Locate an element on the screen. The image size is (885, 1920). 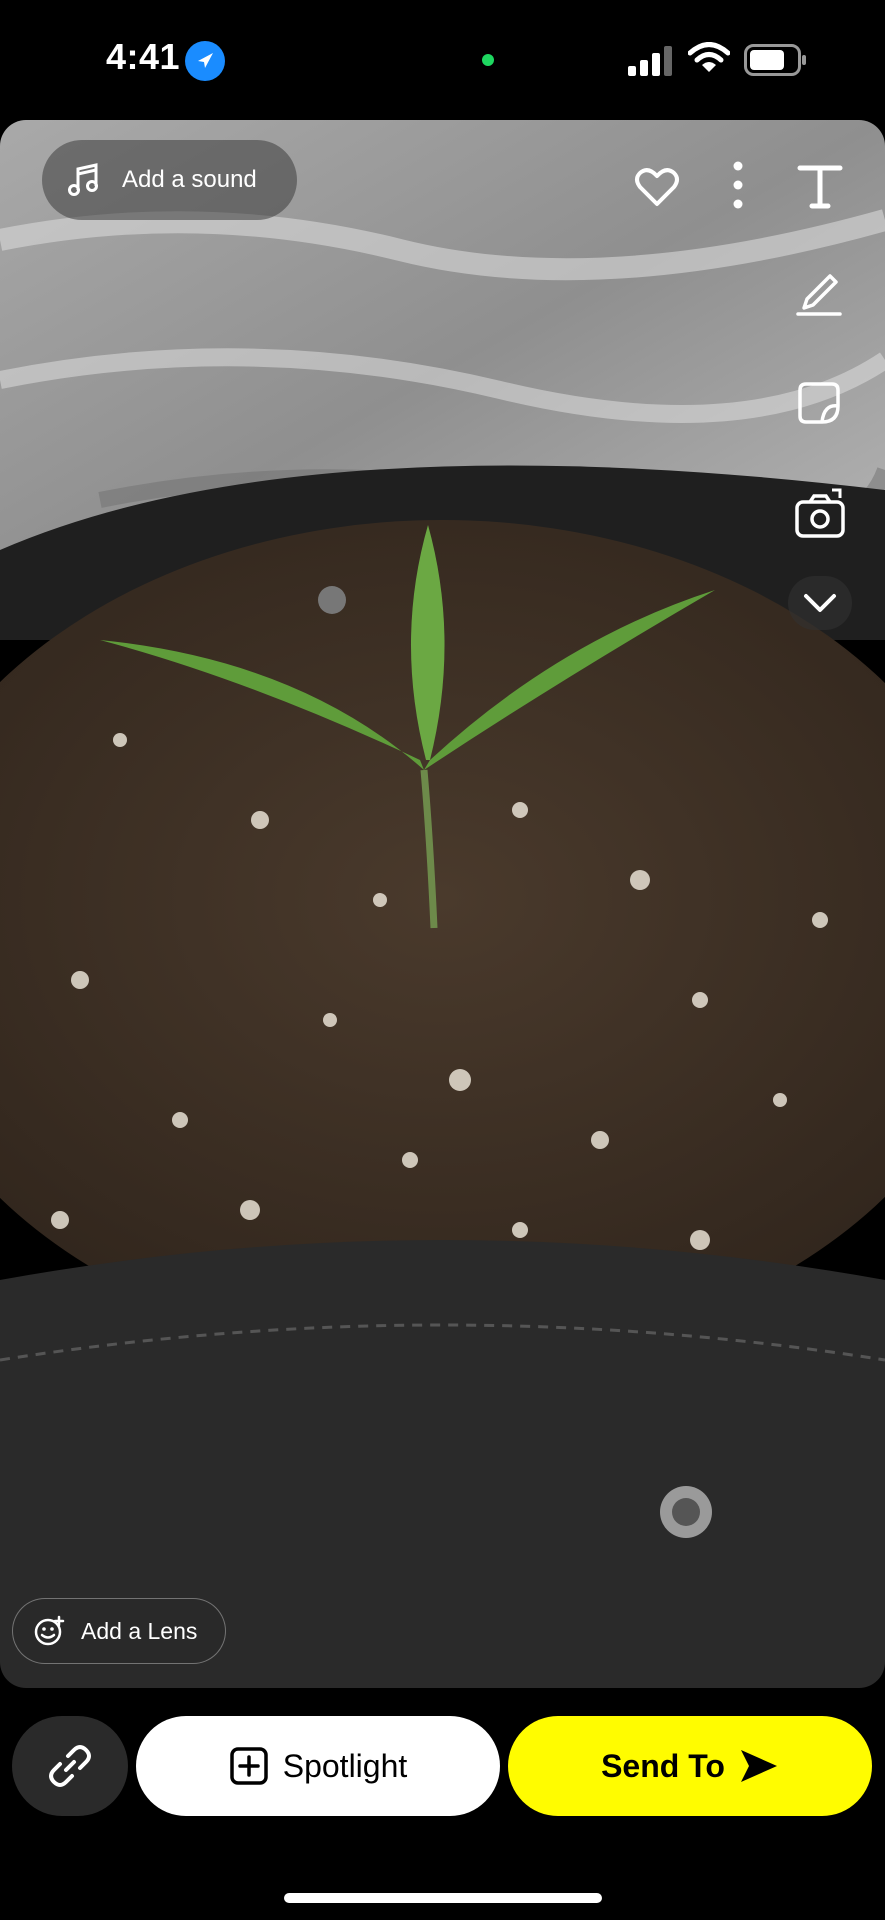
spotlight-label: Spotlight is located at coordinates (345, 1765).